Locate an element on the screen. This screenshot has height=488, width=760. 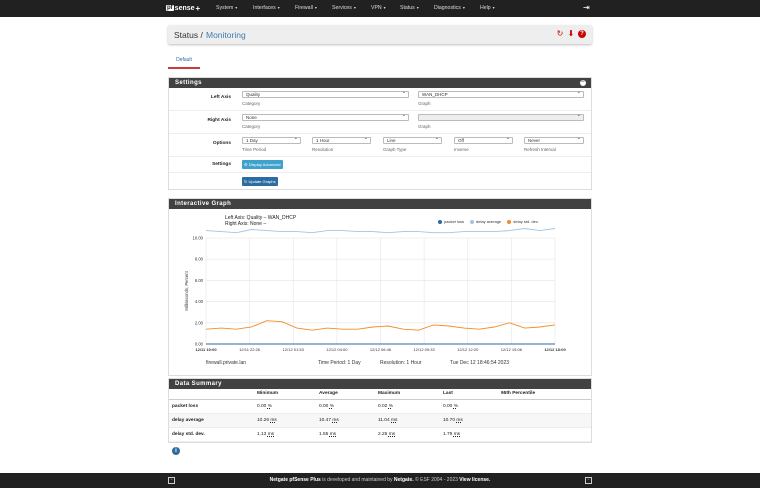
time-period-info: Time Period: 1 Day is located at coordinates (339, 363).